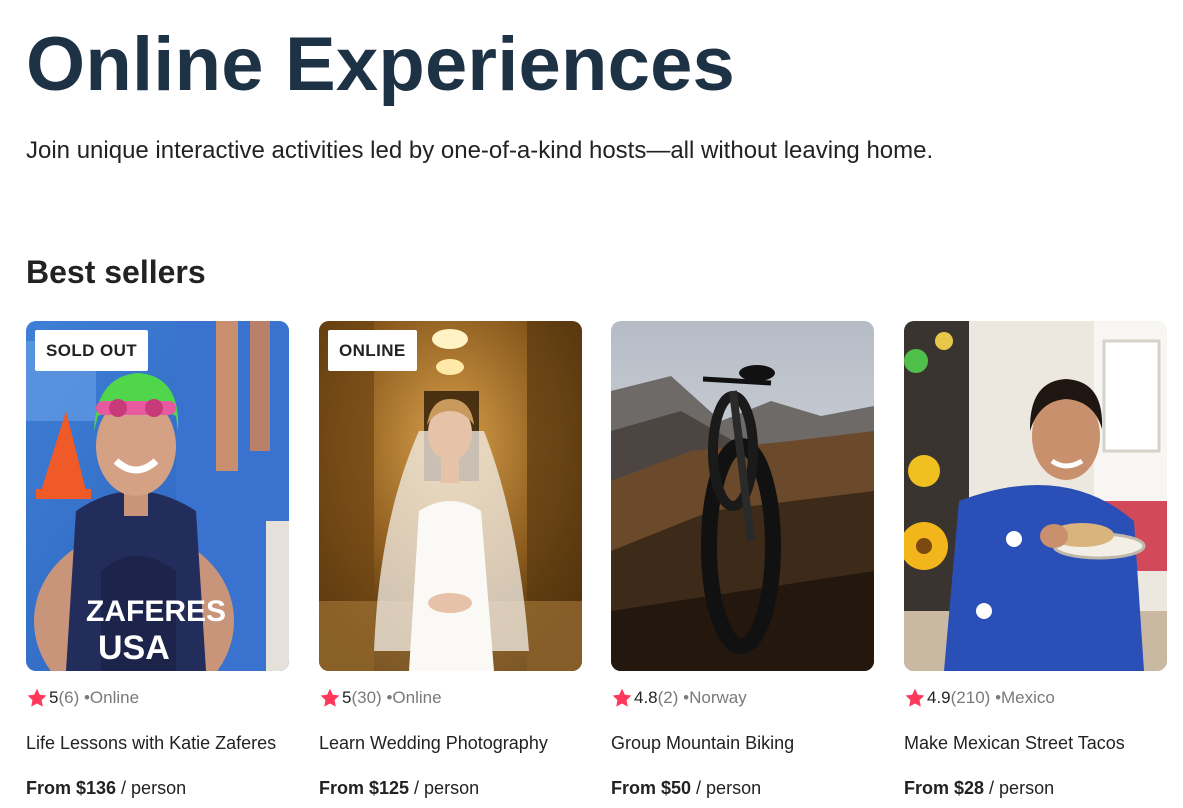  I want to click on review-count: (6), so click(69, 697).